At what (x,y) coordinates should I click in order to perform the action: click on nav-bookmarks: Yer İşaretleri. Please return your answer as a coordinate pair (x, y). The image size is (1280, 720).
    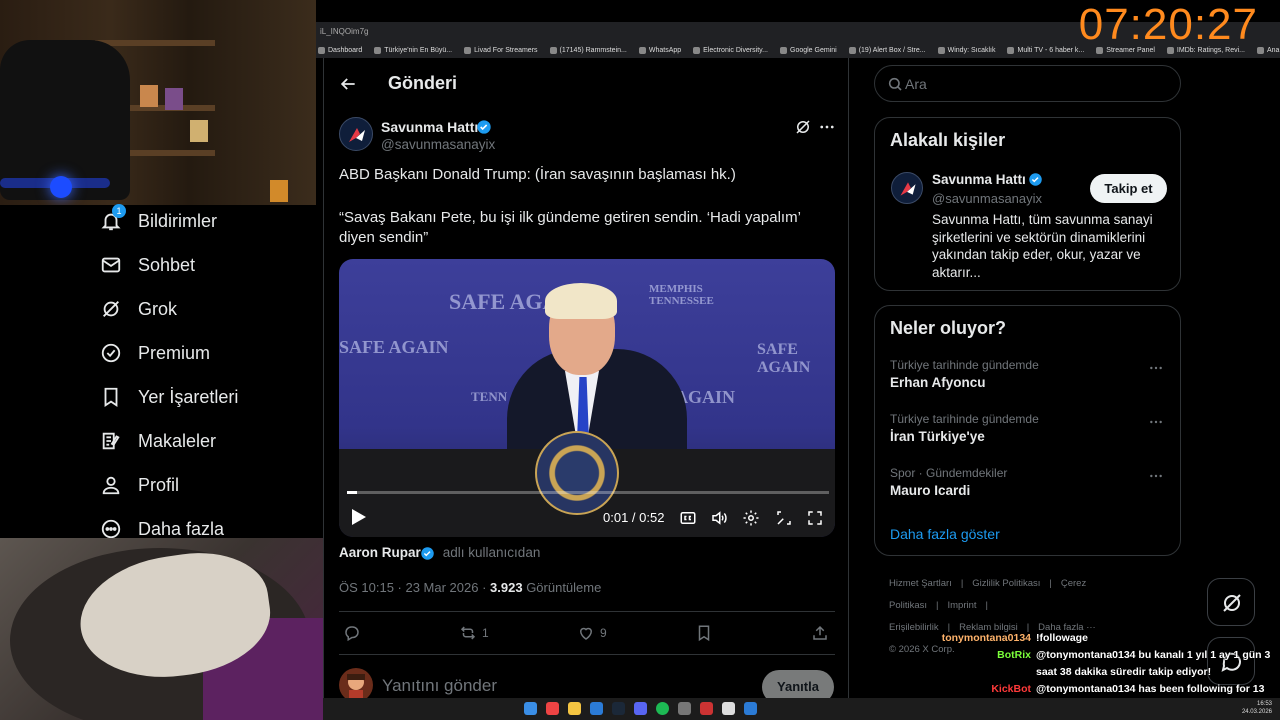
    Looking at the image, I should click on (169, 397).